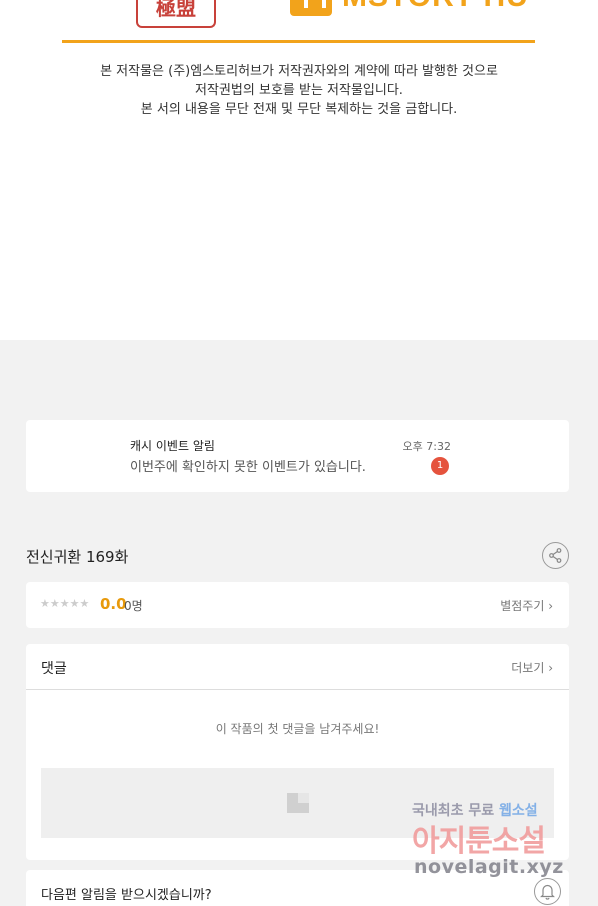  I want to click on watermark-domain: novelagit.xyz, so click(489, 867).